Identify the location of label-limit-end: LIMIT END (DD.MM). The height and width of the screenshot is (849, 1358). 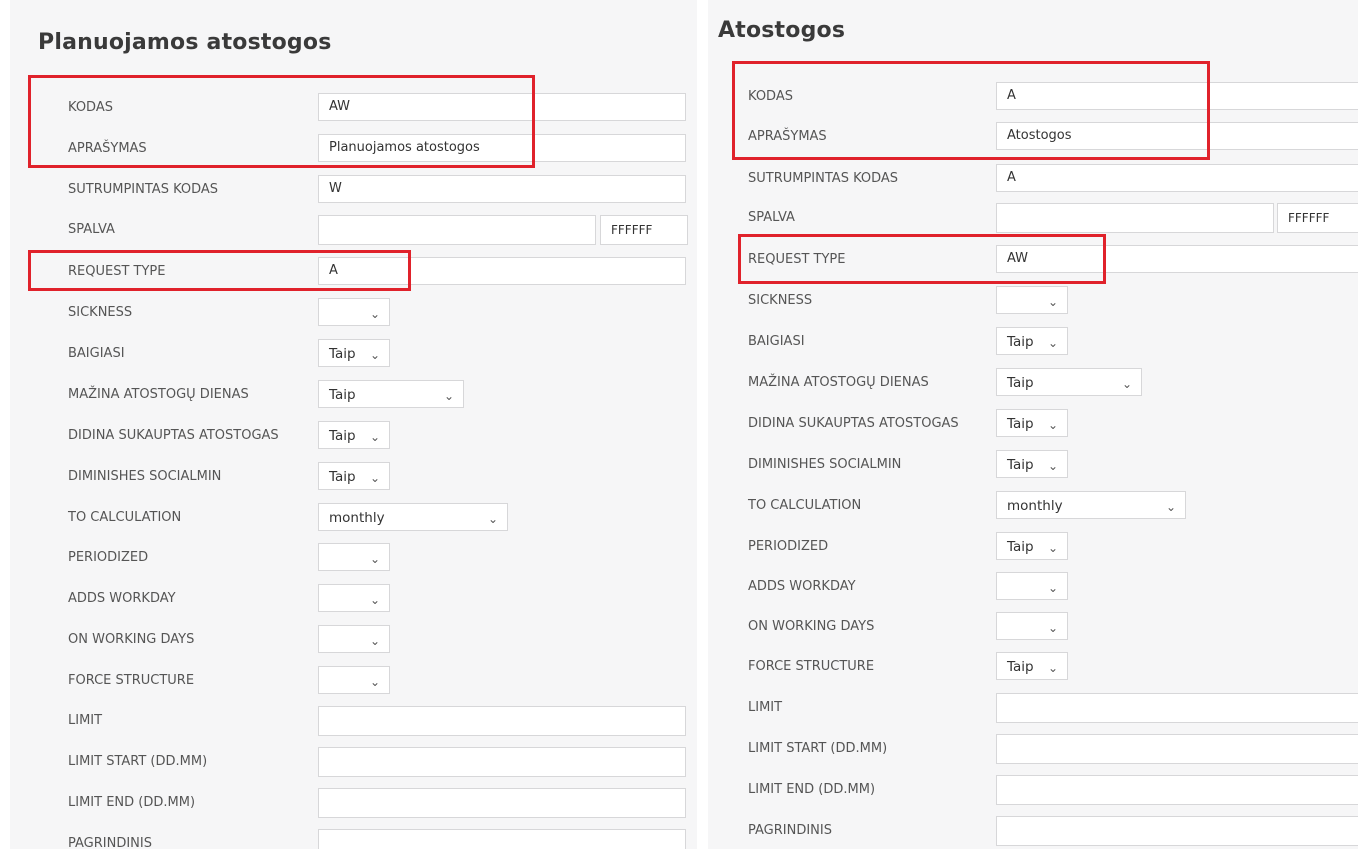
(132, 802).